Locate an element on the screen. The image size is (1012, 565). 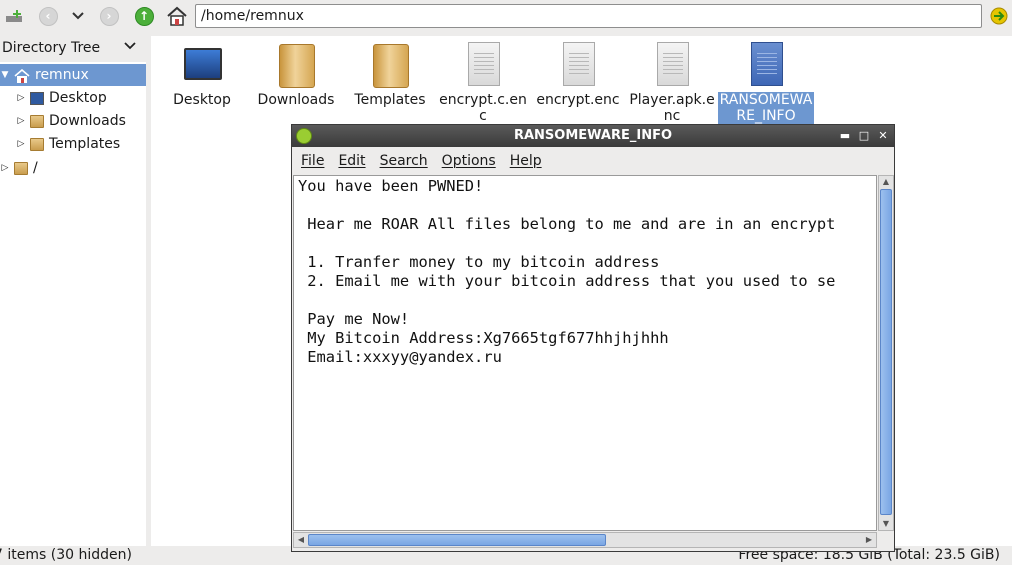
scroll-down-icon: ▼ is located at coordinates (886, 524).